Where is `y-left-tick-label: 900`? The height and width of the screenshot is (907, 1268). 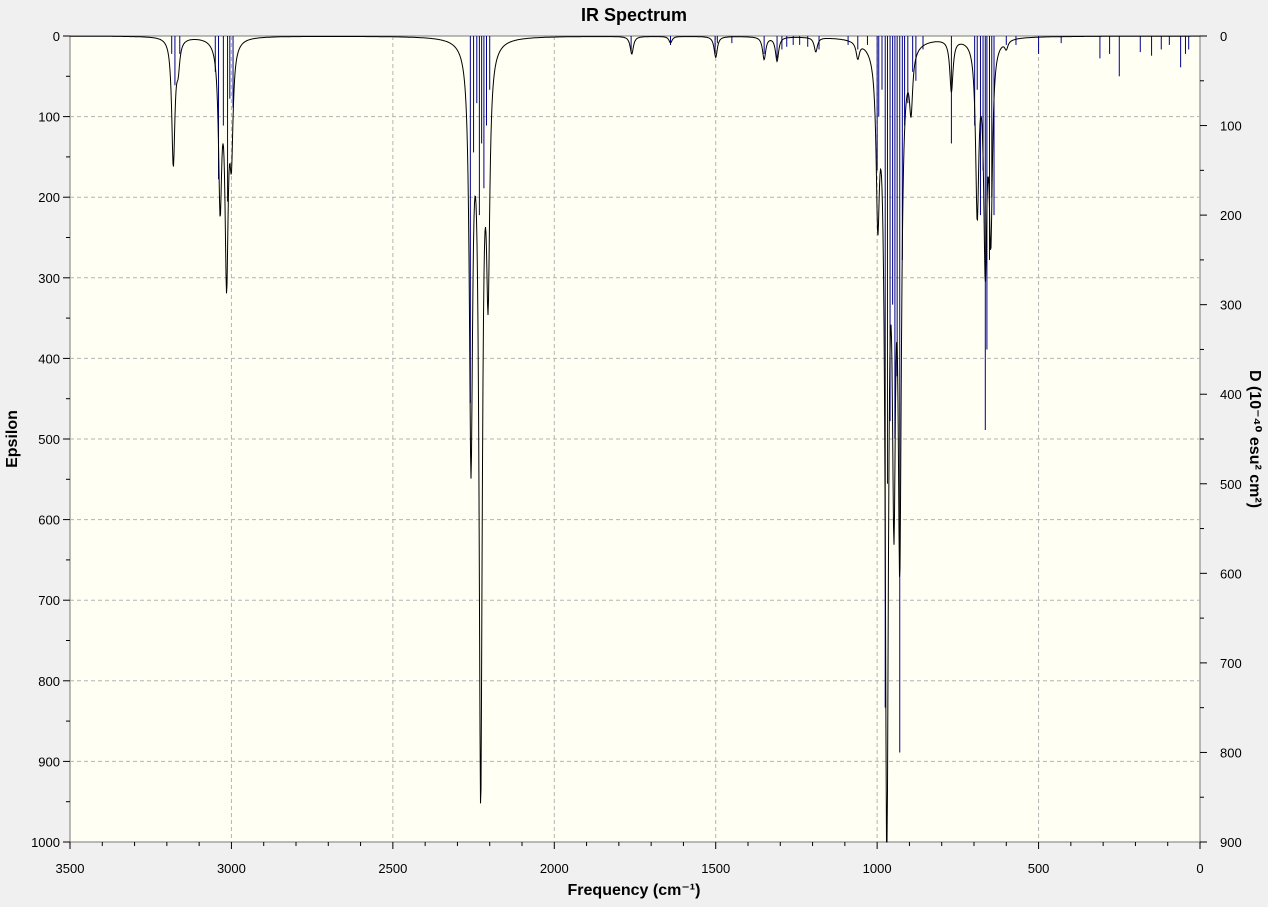 y-left-tick-label: 900 is located at coordinates (49, 761).